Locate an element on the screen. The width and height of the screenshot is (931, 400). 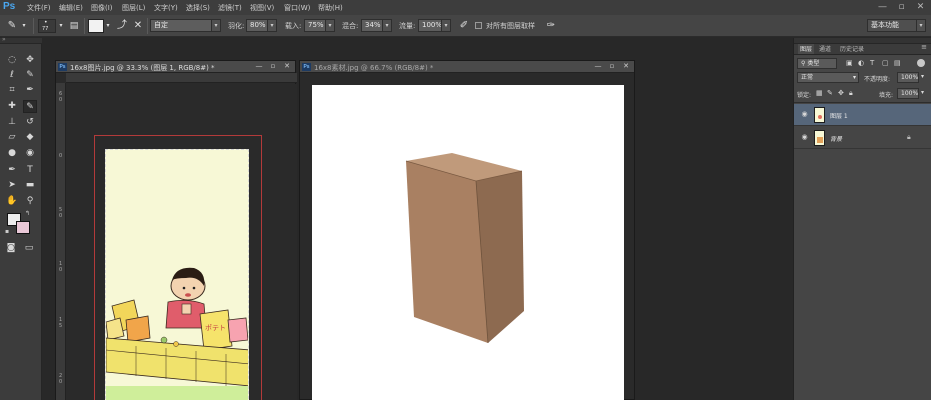
filter-smart-icon: ▤ is located at coordinates (897, 63).